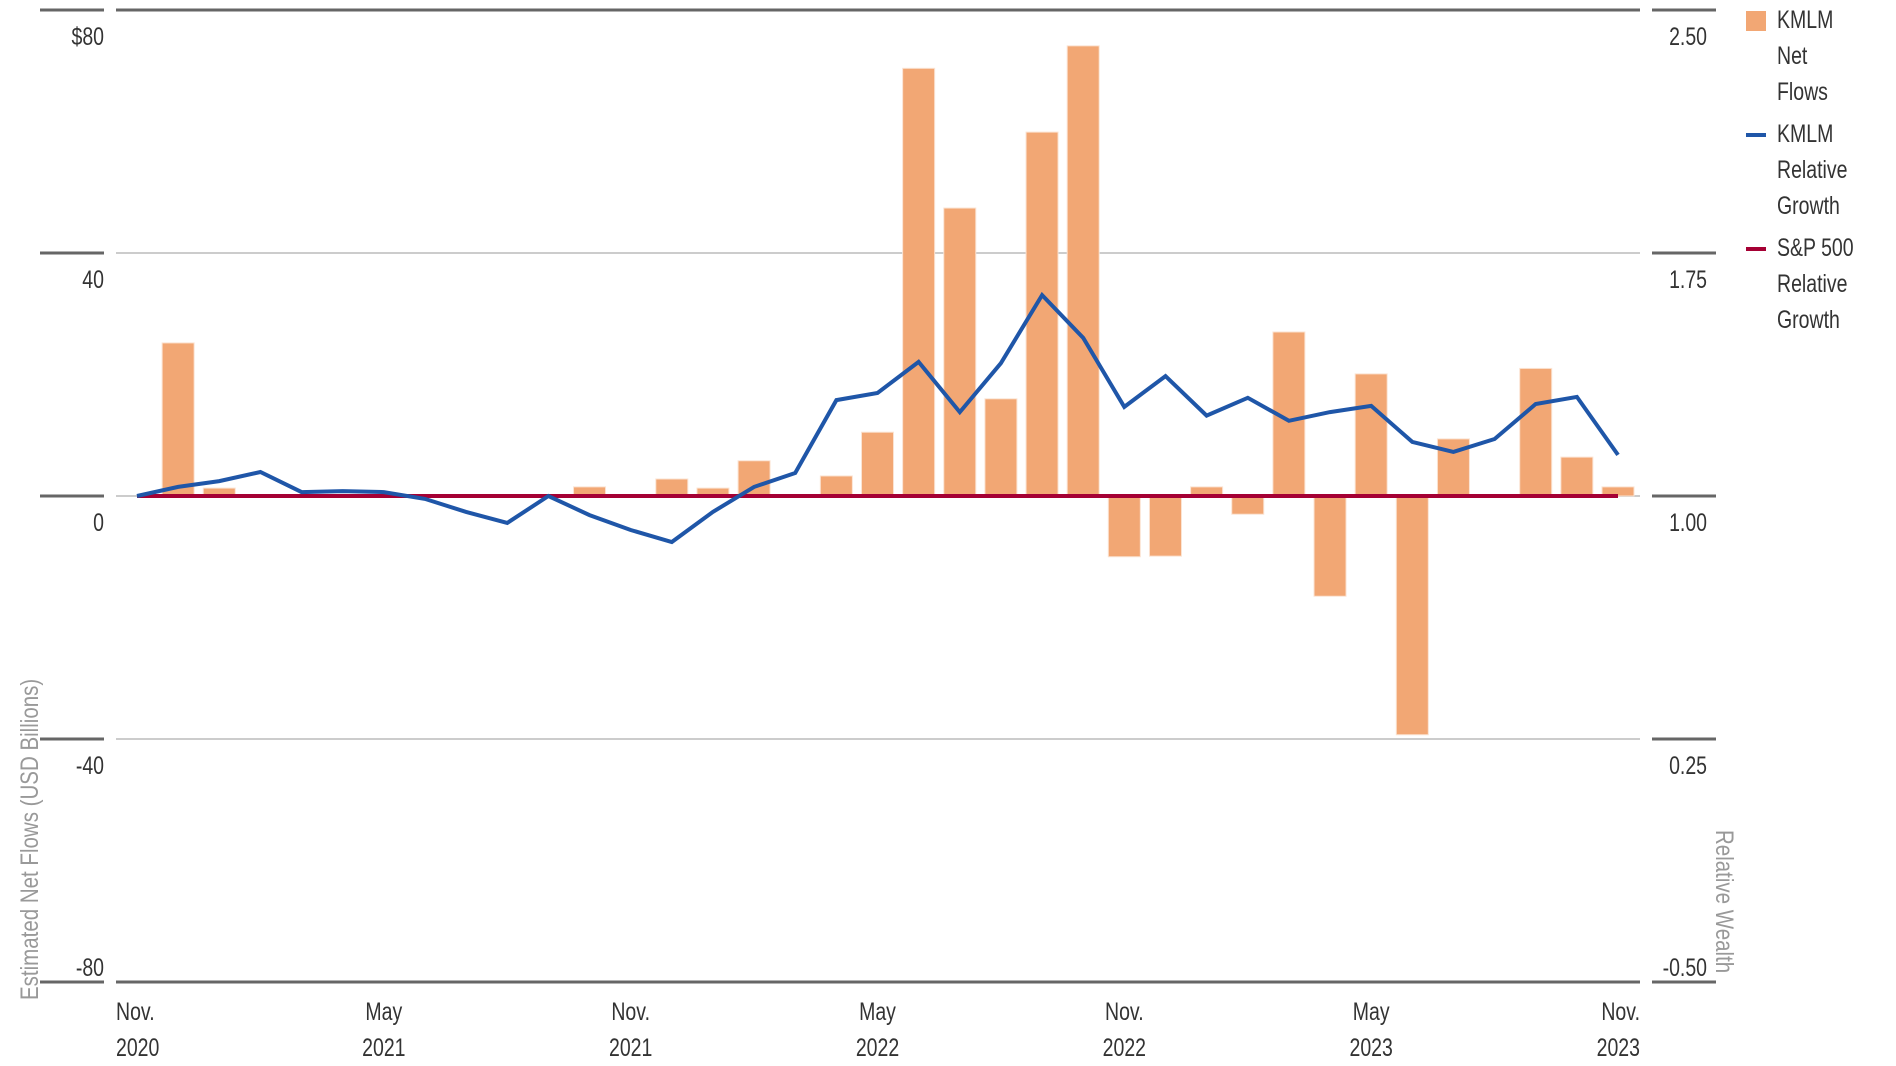 The width and height of the screenshot is (1896, 1066). Describe the element at coordinates (1688, 280) in the screenshot. I see `y-tick-label-right: 1.75` at that location.